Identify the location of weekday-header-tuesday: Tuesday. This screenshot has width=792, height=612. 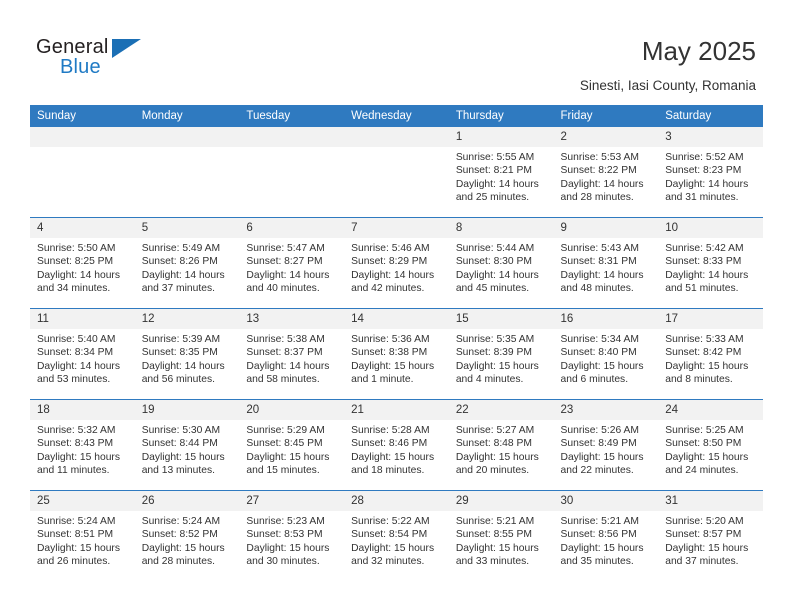
(292, 116).